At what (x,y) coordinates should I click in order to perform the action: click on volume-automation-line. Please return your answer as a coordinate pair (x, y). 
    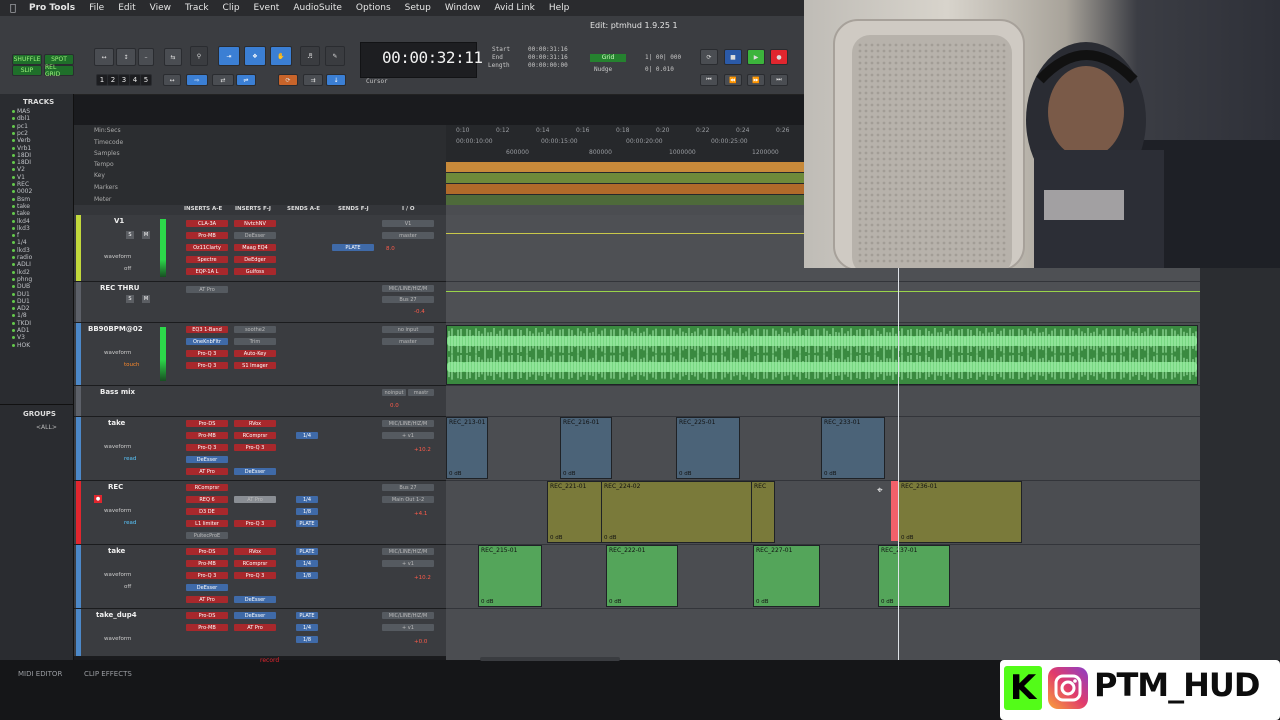
    Looking at the image, I should click on (625, 233).